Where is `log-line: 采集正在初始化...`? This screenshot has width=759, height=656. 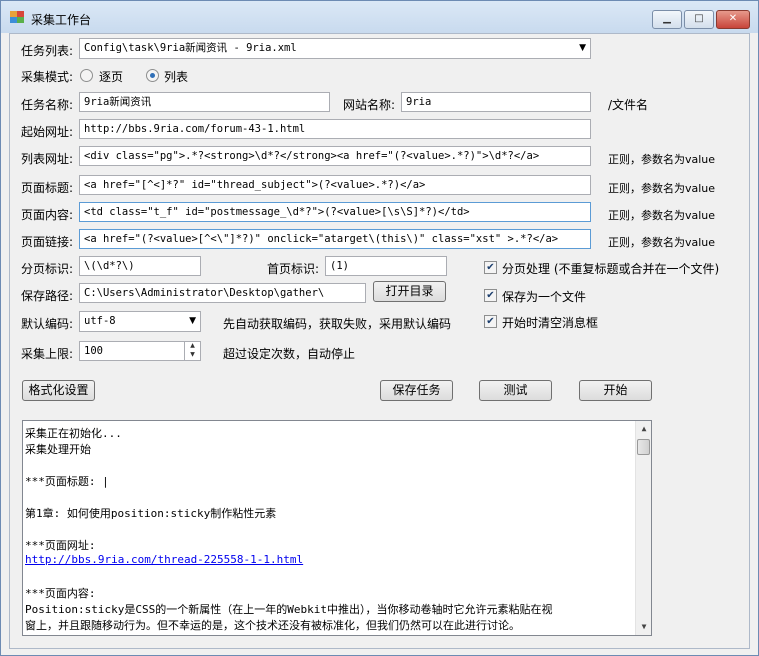
log-line: 采集正在初始化... is located at coordinates (73, 433).